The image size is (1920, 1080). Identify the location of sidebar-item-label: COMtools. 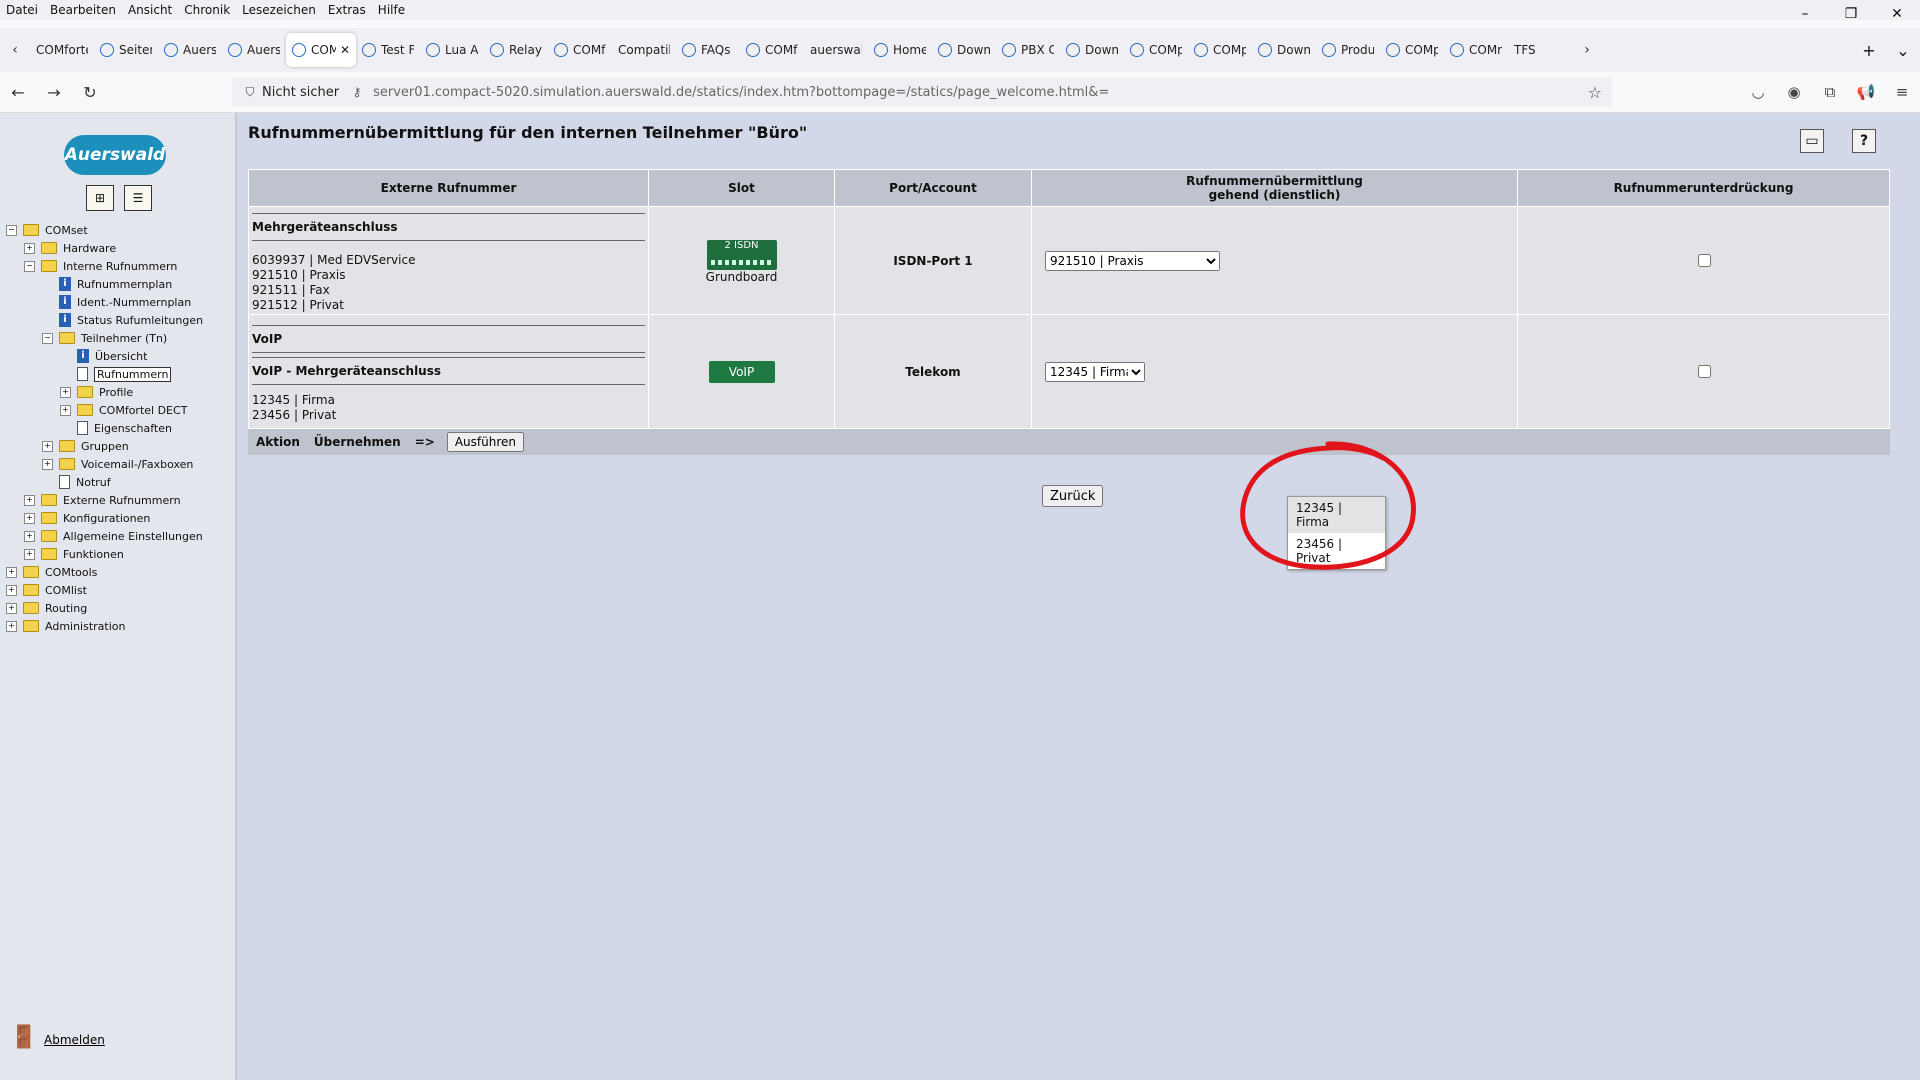
(71, 572).